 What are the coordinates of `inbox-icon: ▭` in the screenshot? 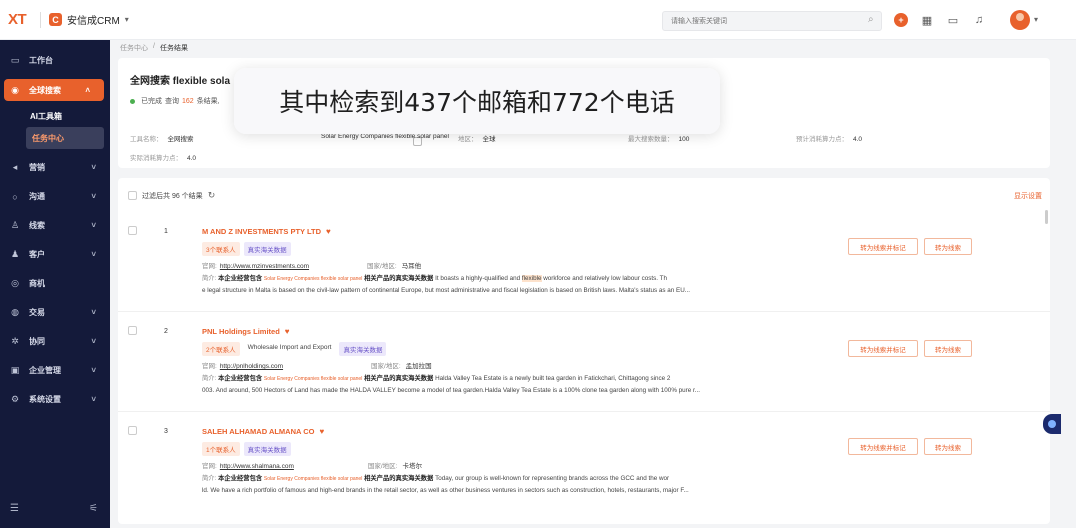 It's located at (953, 20).